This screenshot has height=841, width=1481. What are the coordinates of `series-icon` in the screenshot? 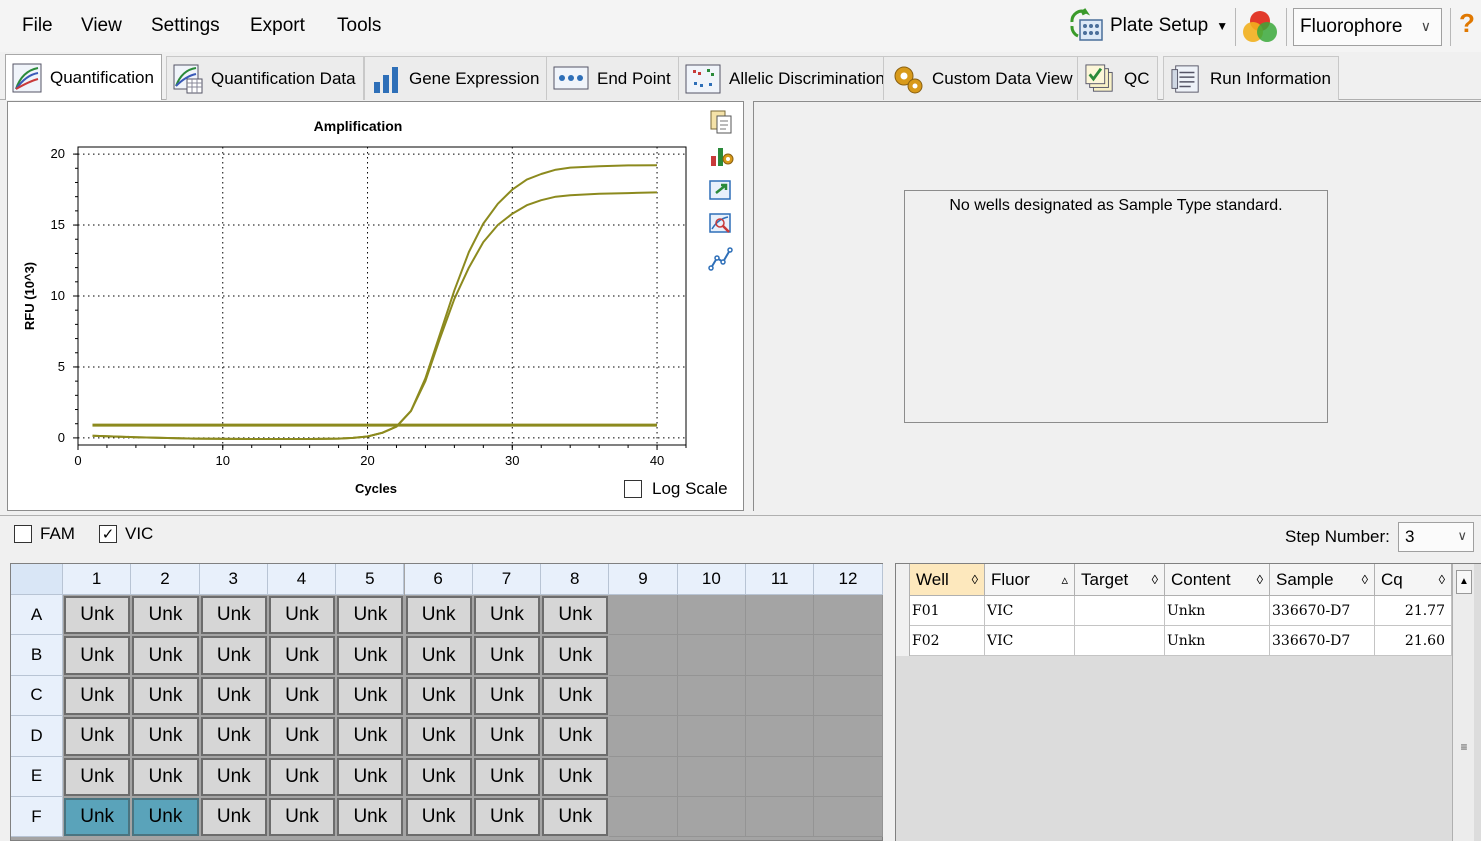 It's located at (721, 259).